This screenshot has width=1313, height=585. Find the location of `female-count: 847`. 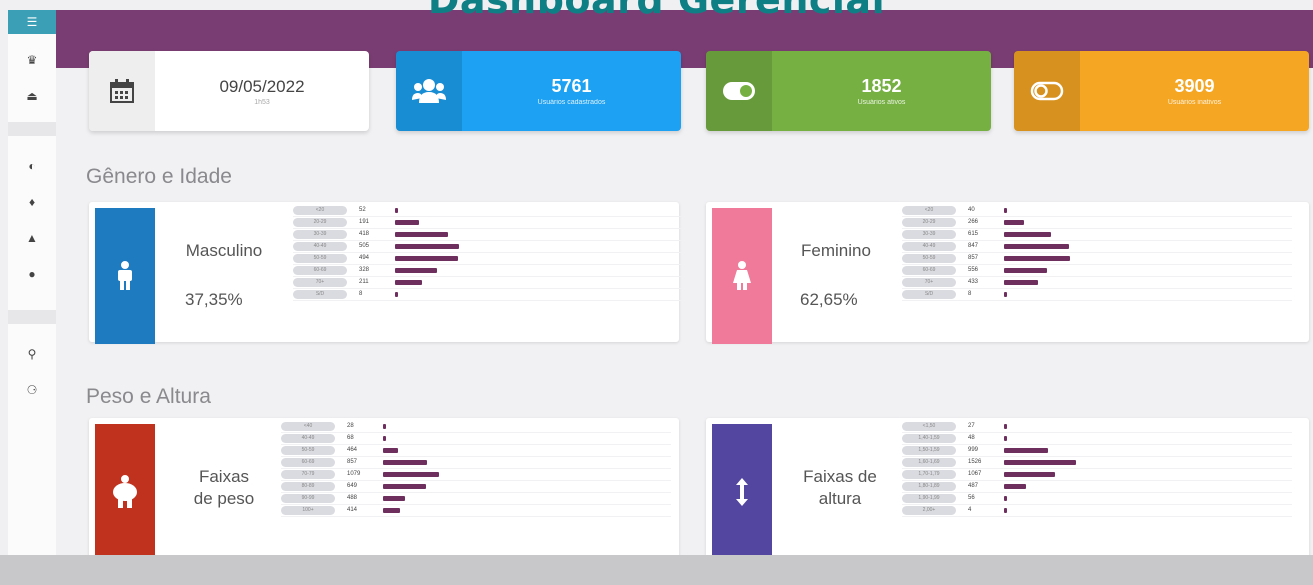

female-count: 847 is located at coordinates (973, 246).